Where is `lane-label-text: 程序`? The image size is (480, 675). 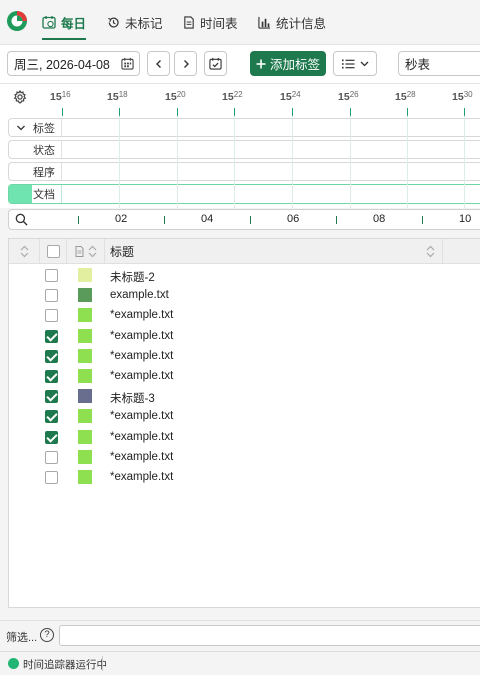 lane-label-text: 程序 is located at coordinates (44, 172).